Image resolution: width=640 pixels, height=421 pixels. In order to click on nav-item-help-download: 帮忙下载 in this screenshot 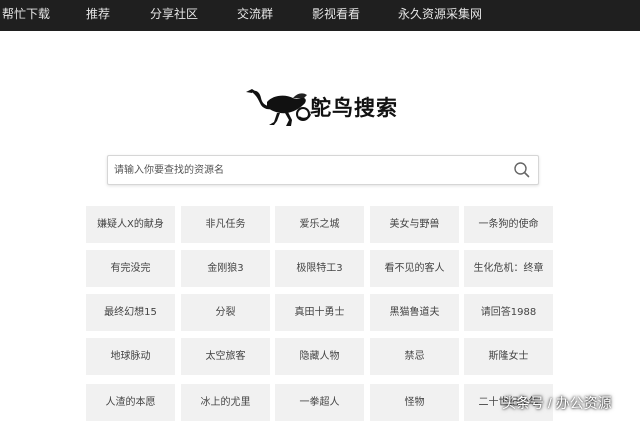, I will do `click(26, 15)`.